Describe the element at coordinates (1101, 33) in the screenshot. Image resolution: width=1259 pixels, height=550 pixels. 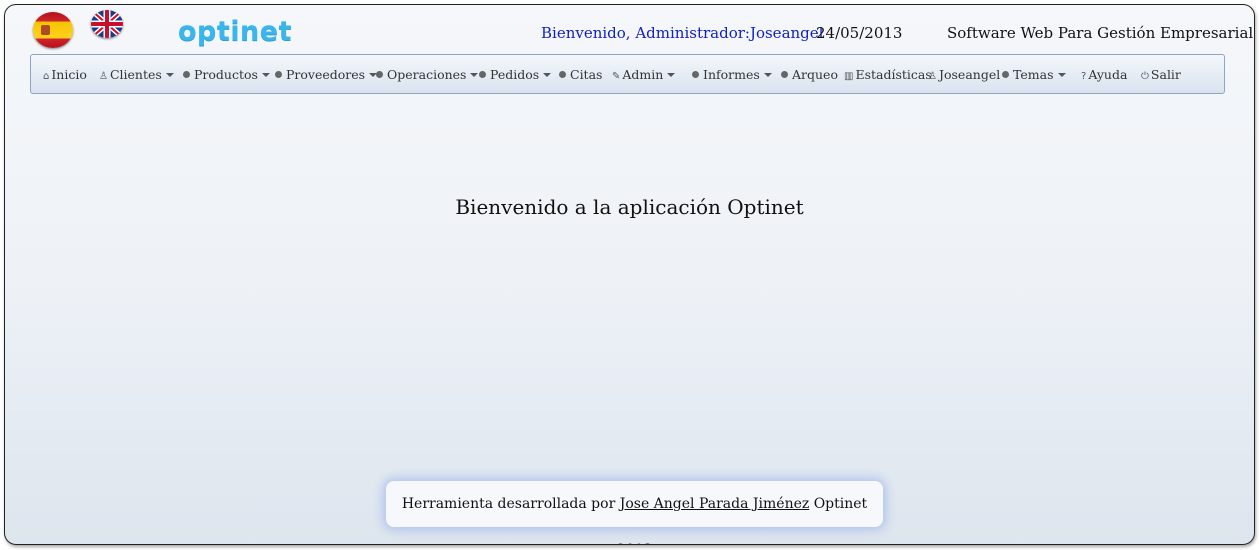
I see `tagline: Software Web Para Gestión Empresarial.` at that location.